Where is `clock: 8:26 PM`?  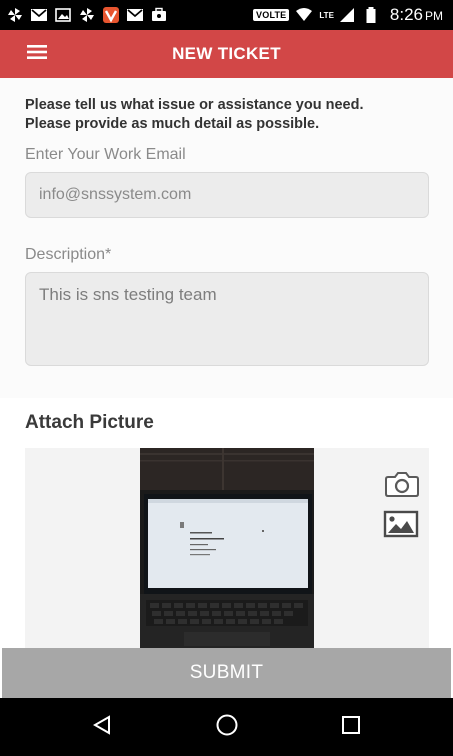 clock: 8:26 PM is located at coordinates (416, 15).